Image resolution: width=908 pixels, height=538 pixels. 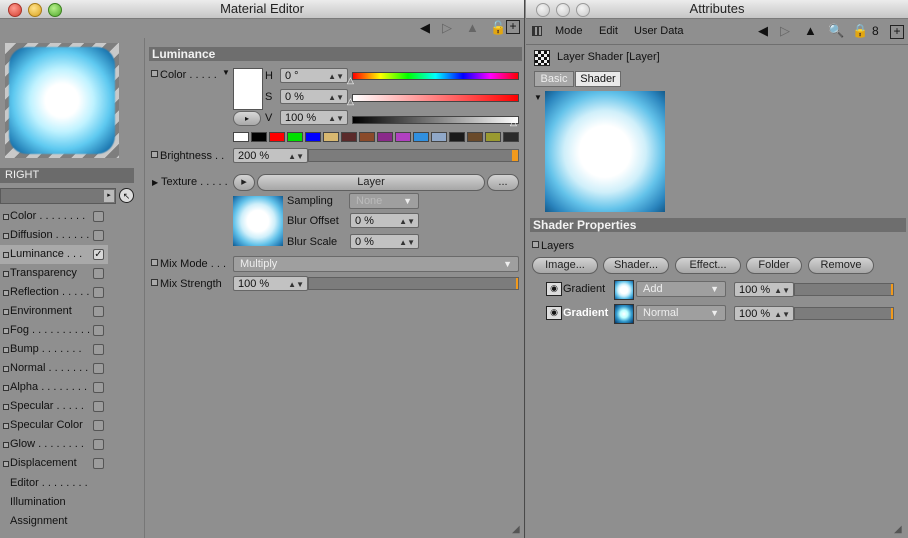 I want to click on menu-edit: Edit, so click(x=608, y=31).